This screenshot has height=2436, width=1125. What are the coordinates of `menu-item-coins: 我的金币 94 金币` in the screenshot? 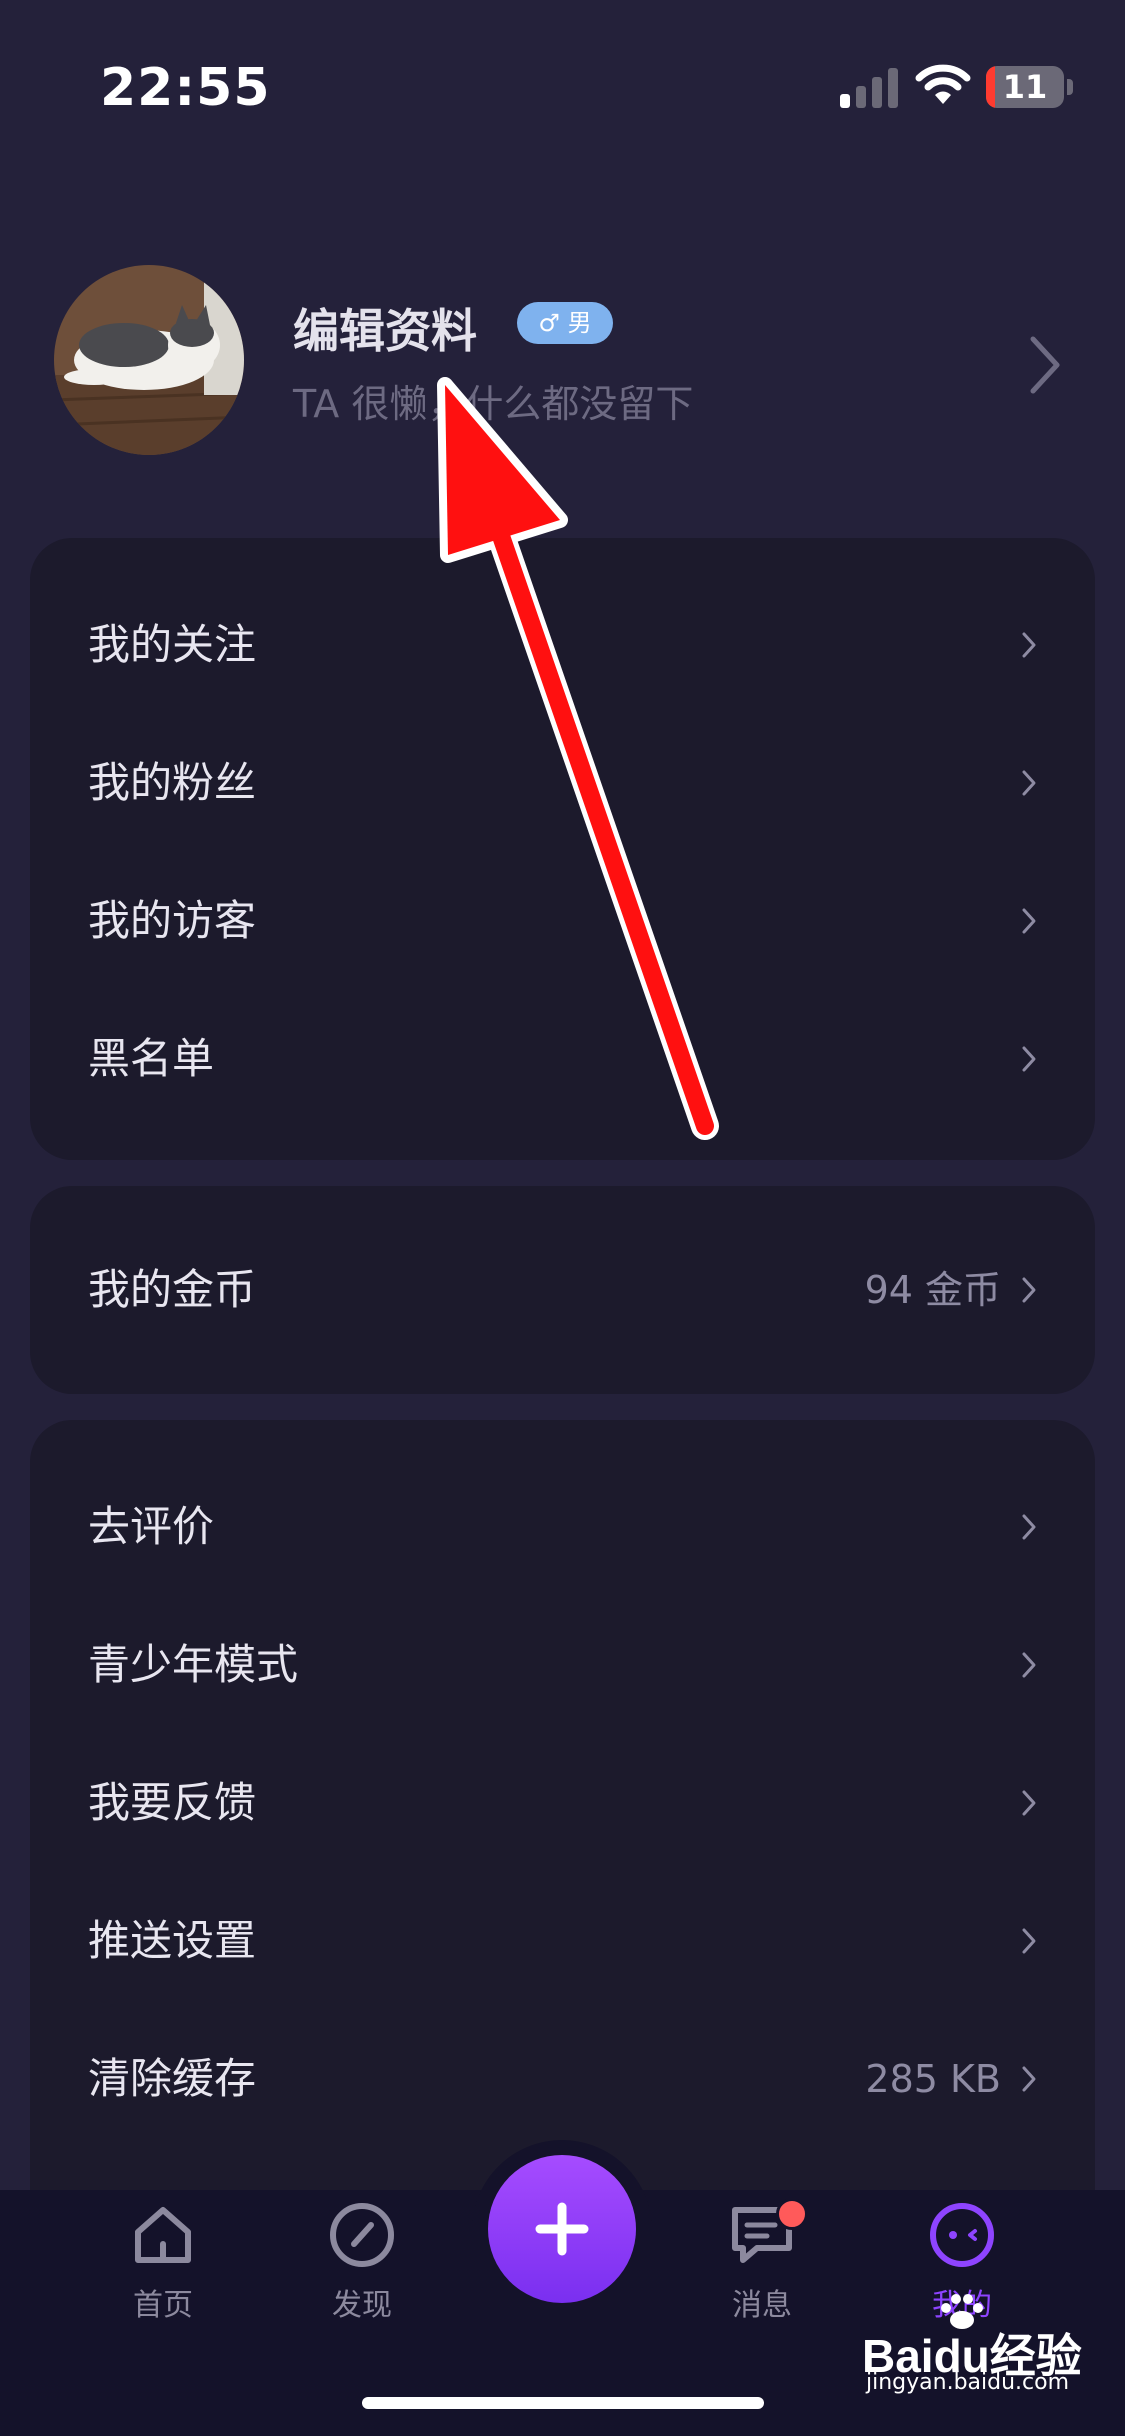 It's located at (562, 1290).